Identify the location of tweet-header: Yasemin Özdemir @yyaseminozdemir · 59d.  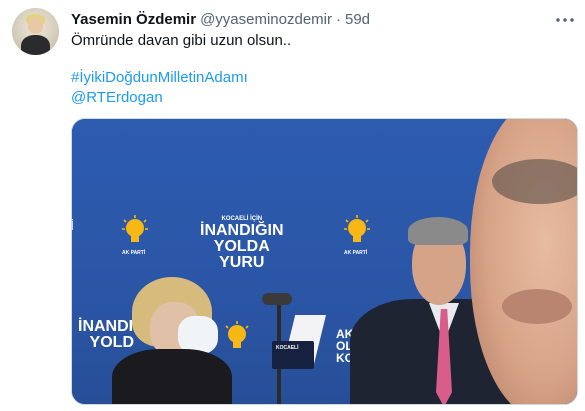
(220, 19).